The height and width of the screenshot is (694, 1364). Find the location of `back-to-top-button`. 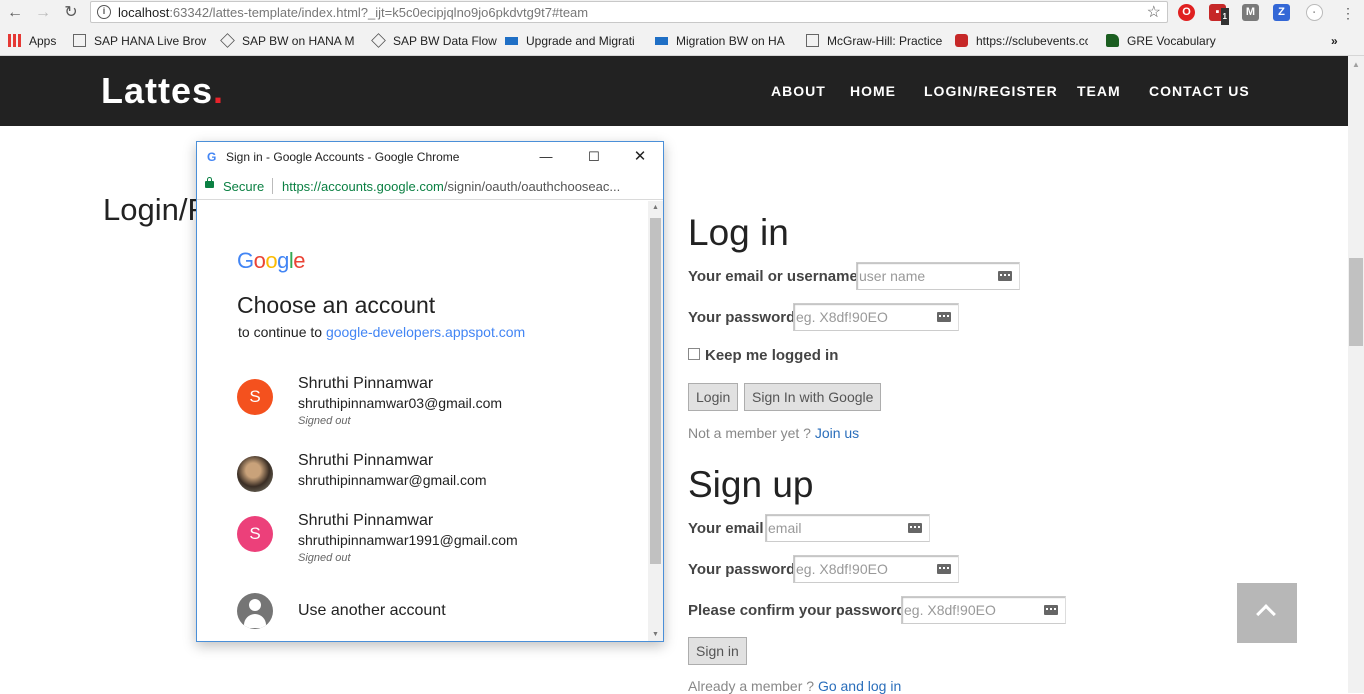

back-to-top-button is located at coordinates (1267, 613).